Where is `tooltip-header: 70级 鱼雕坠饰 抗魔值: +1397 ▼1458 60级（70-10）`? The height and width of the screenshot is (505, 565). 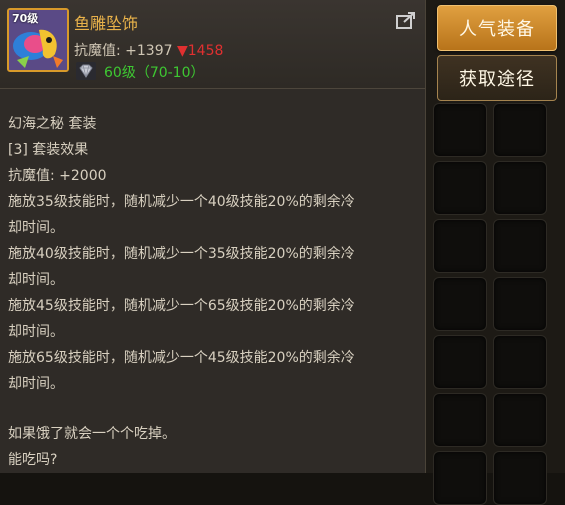
tooltip-header: 70级 鱼雕坠饰 抗魔值: +1397 ▼1458 60级（70-10） is located at coordinates (212, 44).